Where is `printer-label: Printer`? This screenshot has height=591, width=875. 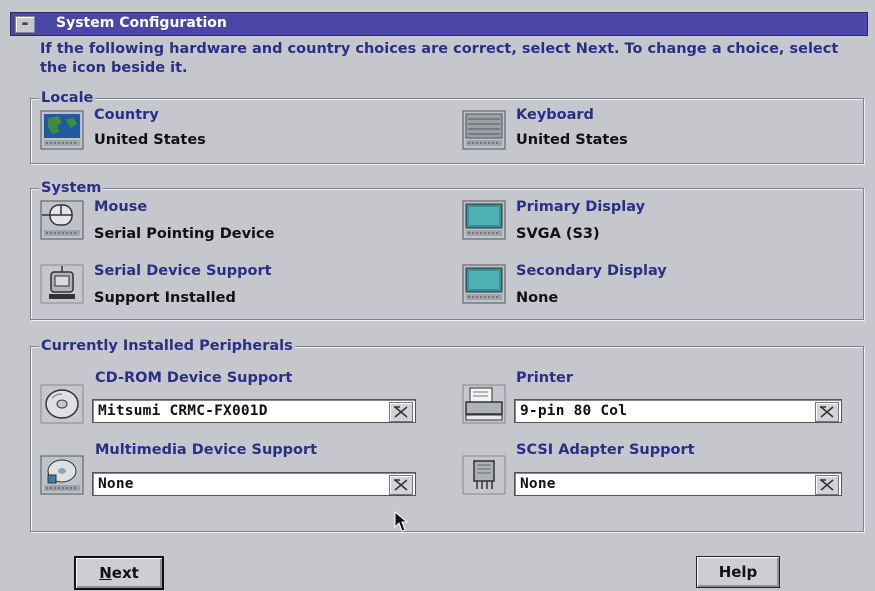
printer-label: Printer is located at coordinates (544, 378).